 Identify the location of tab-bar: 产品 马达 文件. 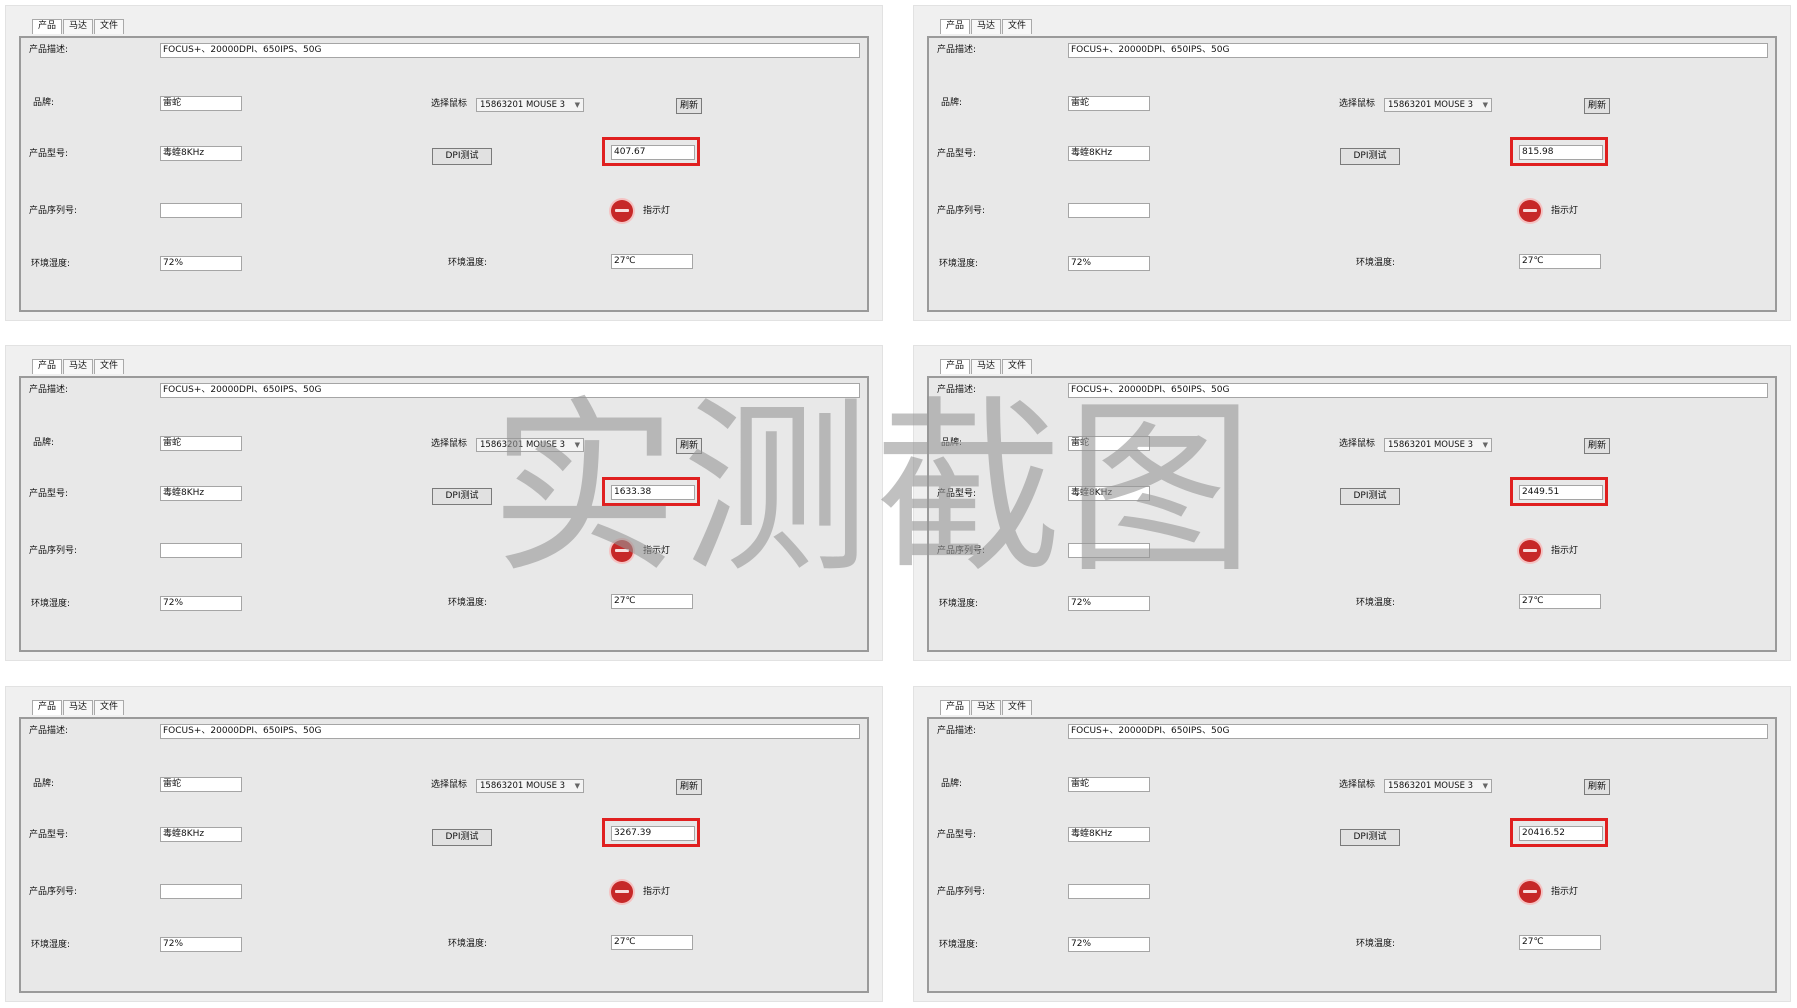
(78, 366).